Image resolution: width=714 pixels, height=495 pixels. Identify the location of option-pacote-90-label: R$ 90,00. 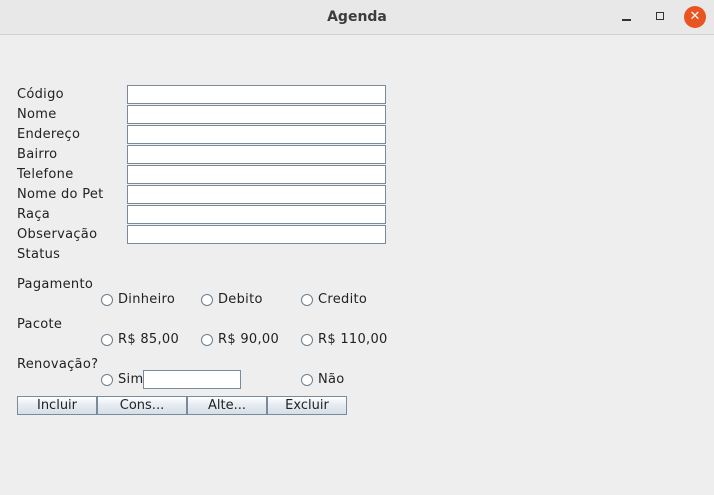
(249, 339).